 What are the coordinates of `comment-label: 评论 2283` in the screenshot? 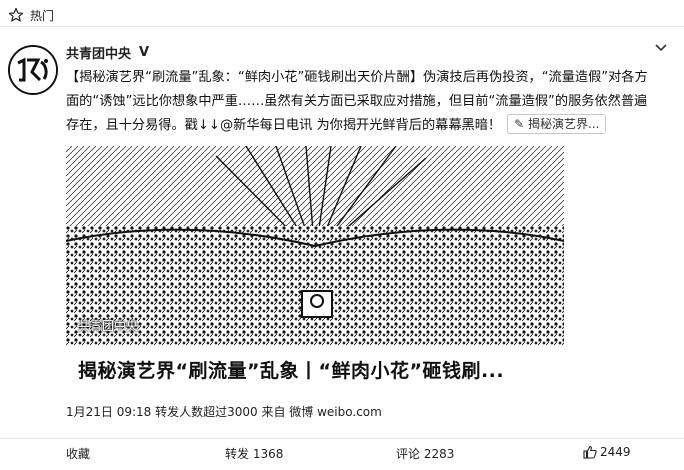 It's located at (425, 454).